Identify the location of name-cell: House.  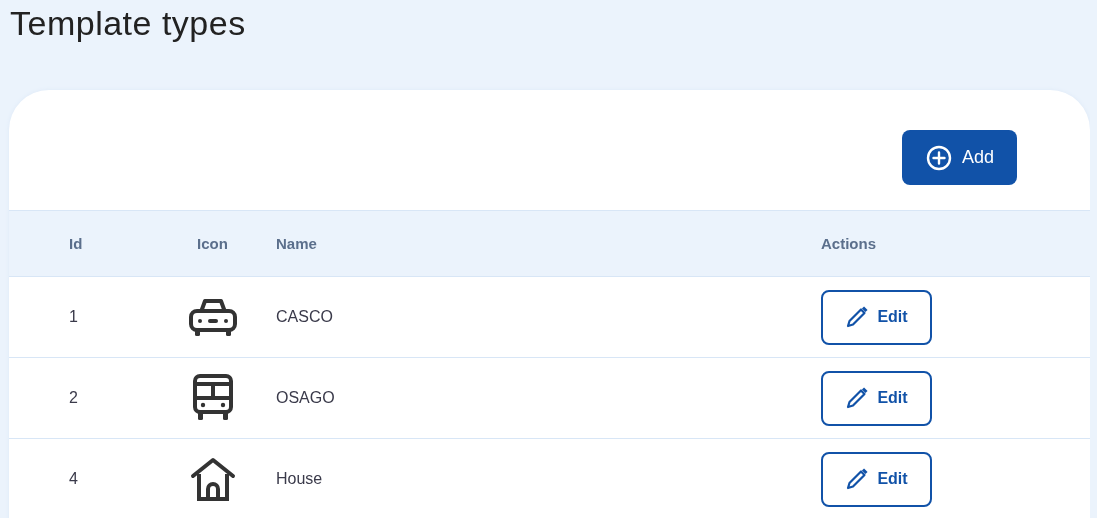
(299, 479).